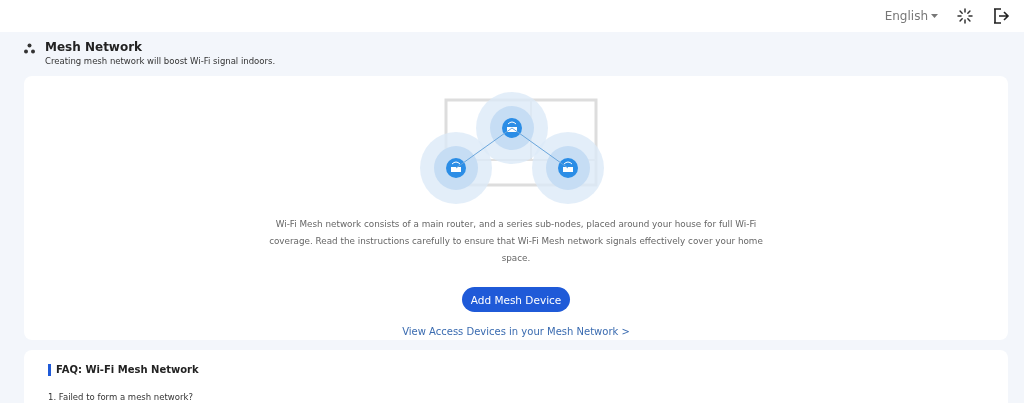 The height and width of the screenshot is (403, 1024). Describe the element at coordinates (29, 48) in the screenshot. I see `mesh-icon` at that location.